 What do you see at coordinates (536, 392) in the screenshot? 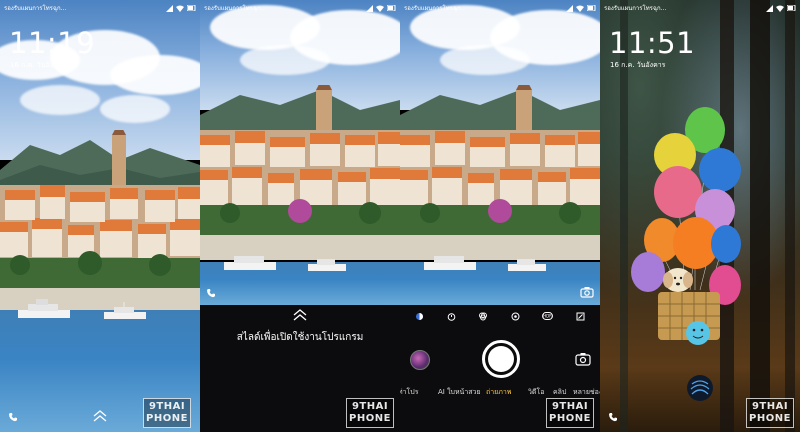
I see `mode-video: วิดีโอ` at bounding box center [536, 392].